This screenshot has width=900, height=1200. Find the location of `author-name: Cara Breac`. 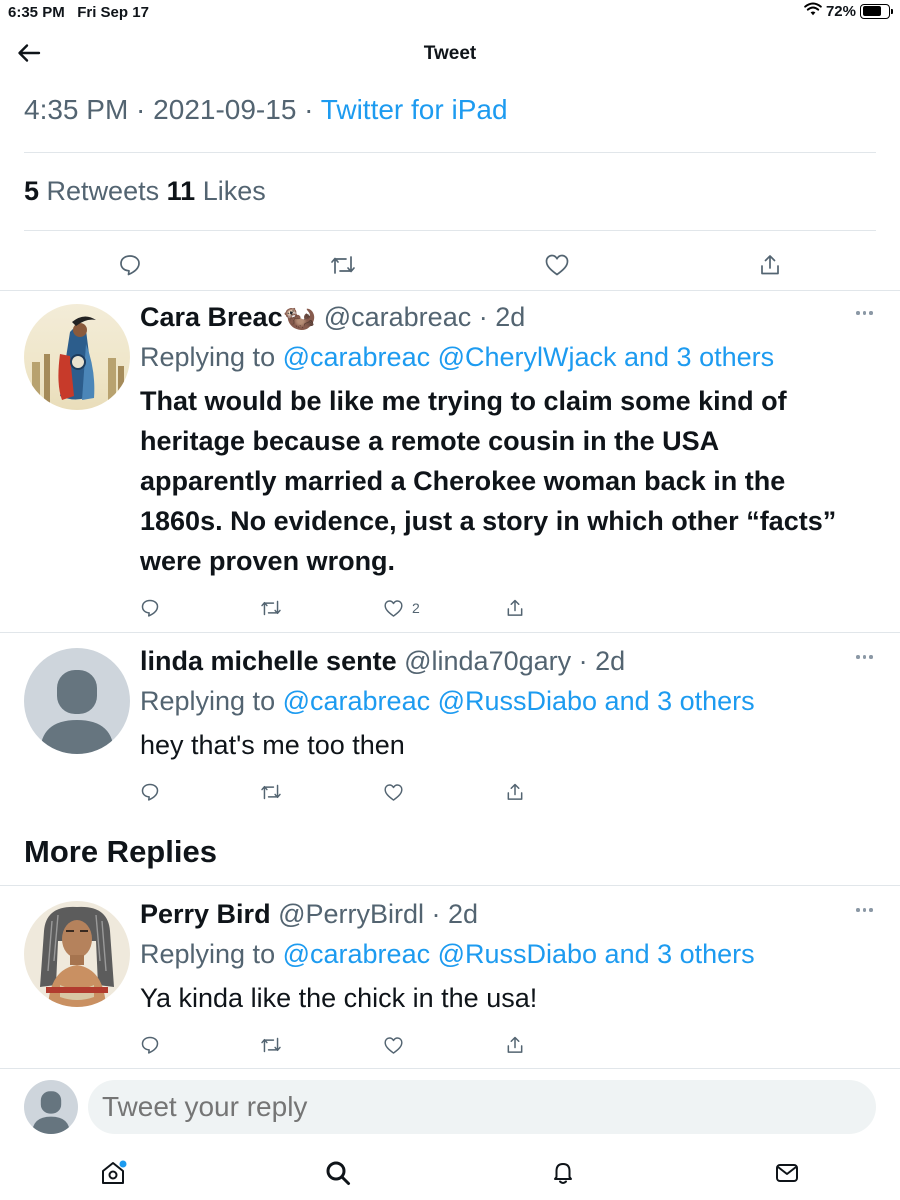

author-name: Cara Breac is located at coordinates (211, 317).